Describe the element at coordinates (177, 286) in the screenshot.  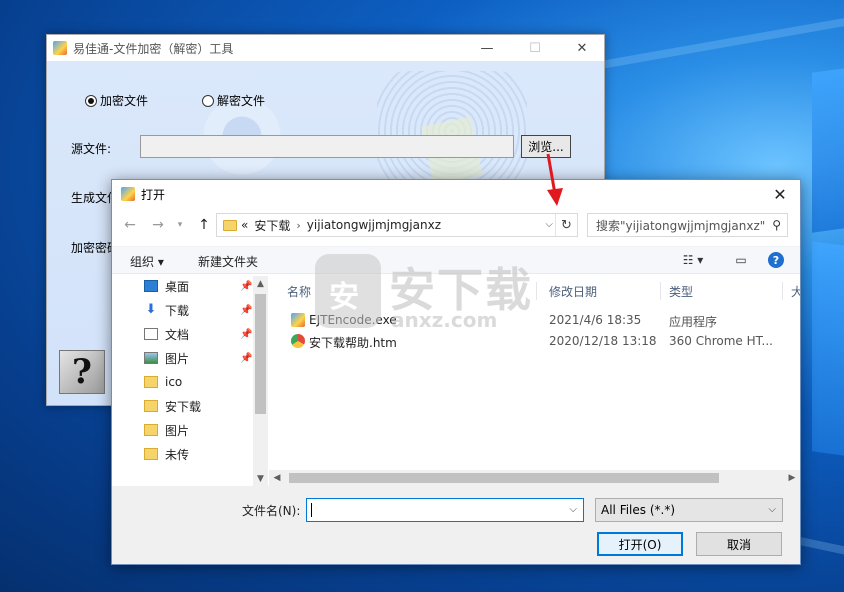
I see `nav-item-label: 桌面` at that location.